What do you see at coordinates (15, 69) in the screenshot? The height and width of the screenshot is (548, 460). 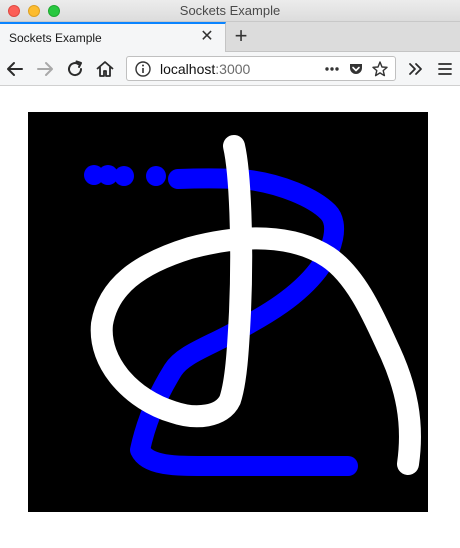 I see `back-icon` at bounding box center [15, 69].